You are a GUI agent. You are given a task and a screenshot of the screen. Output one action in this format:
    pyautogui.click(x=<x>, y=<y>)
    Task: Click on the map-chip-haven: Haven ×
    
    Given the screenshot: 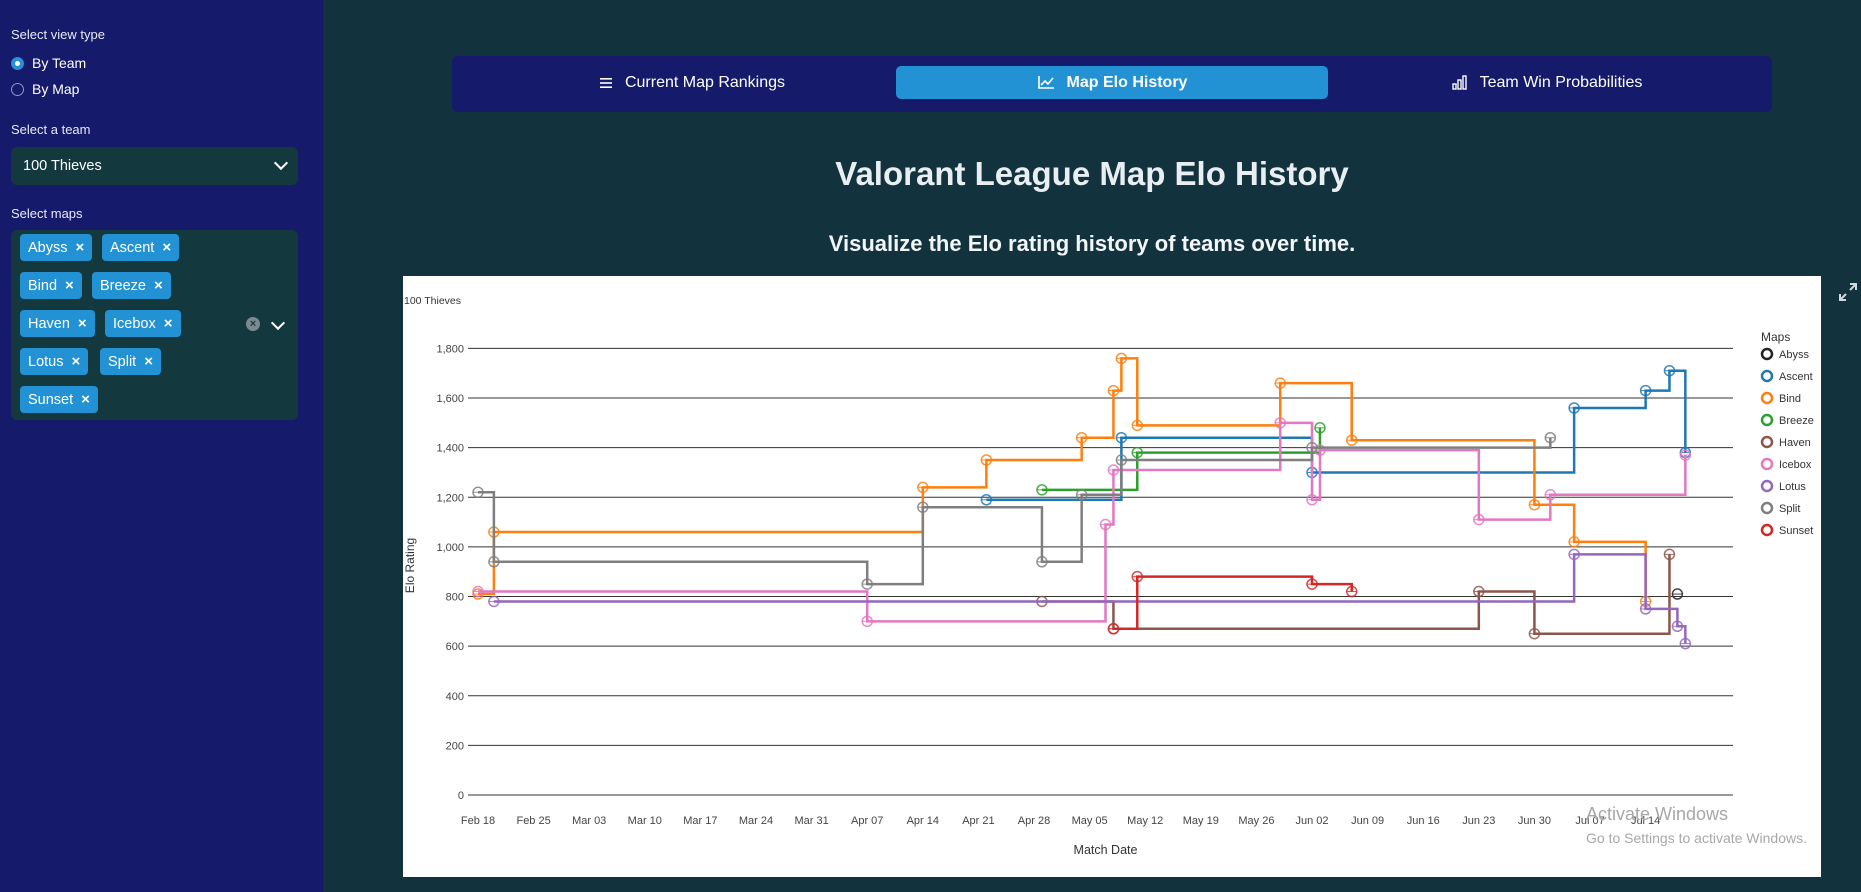 What is the action you would take?
    pyautogui.click(x=57, y=323)
    